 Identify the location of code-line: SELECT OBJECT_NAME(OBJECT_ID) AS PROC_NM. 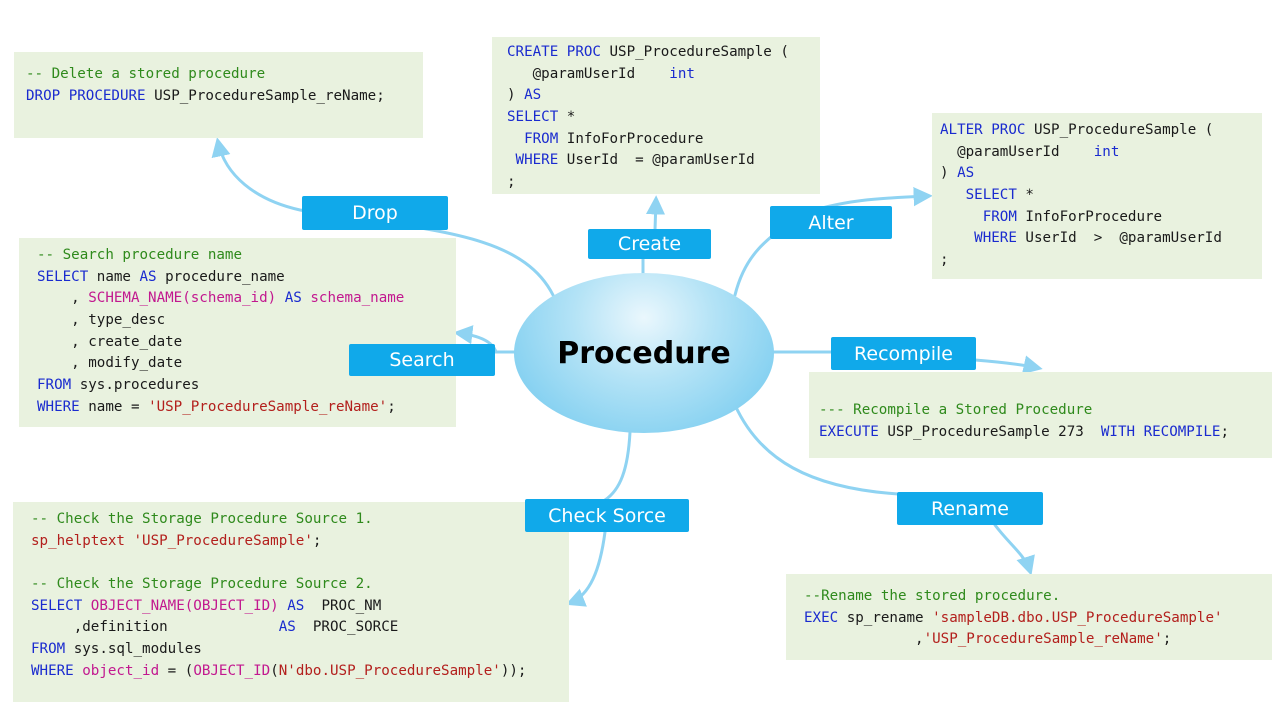
(300, 607).